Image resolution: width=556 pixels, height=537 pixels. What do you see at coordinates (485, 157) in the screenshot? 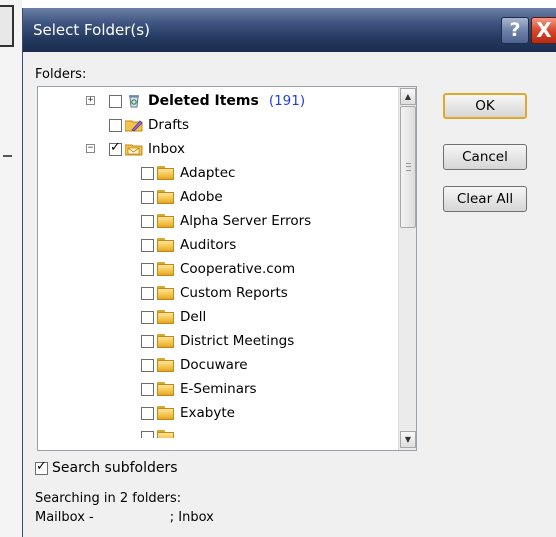
I see `cancel-button: Cancel` at bounding box center [485, 157].